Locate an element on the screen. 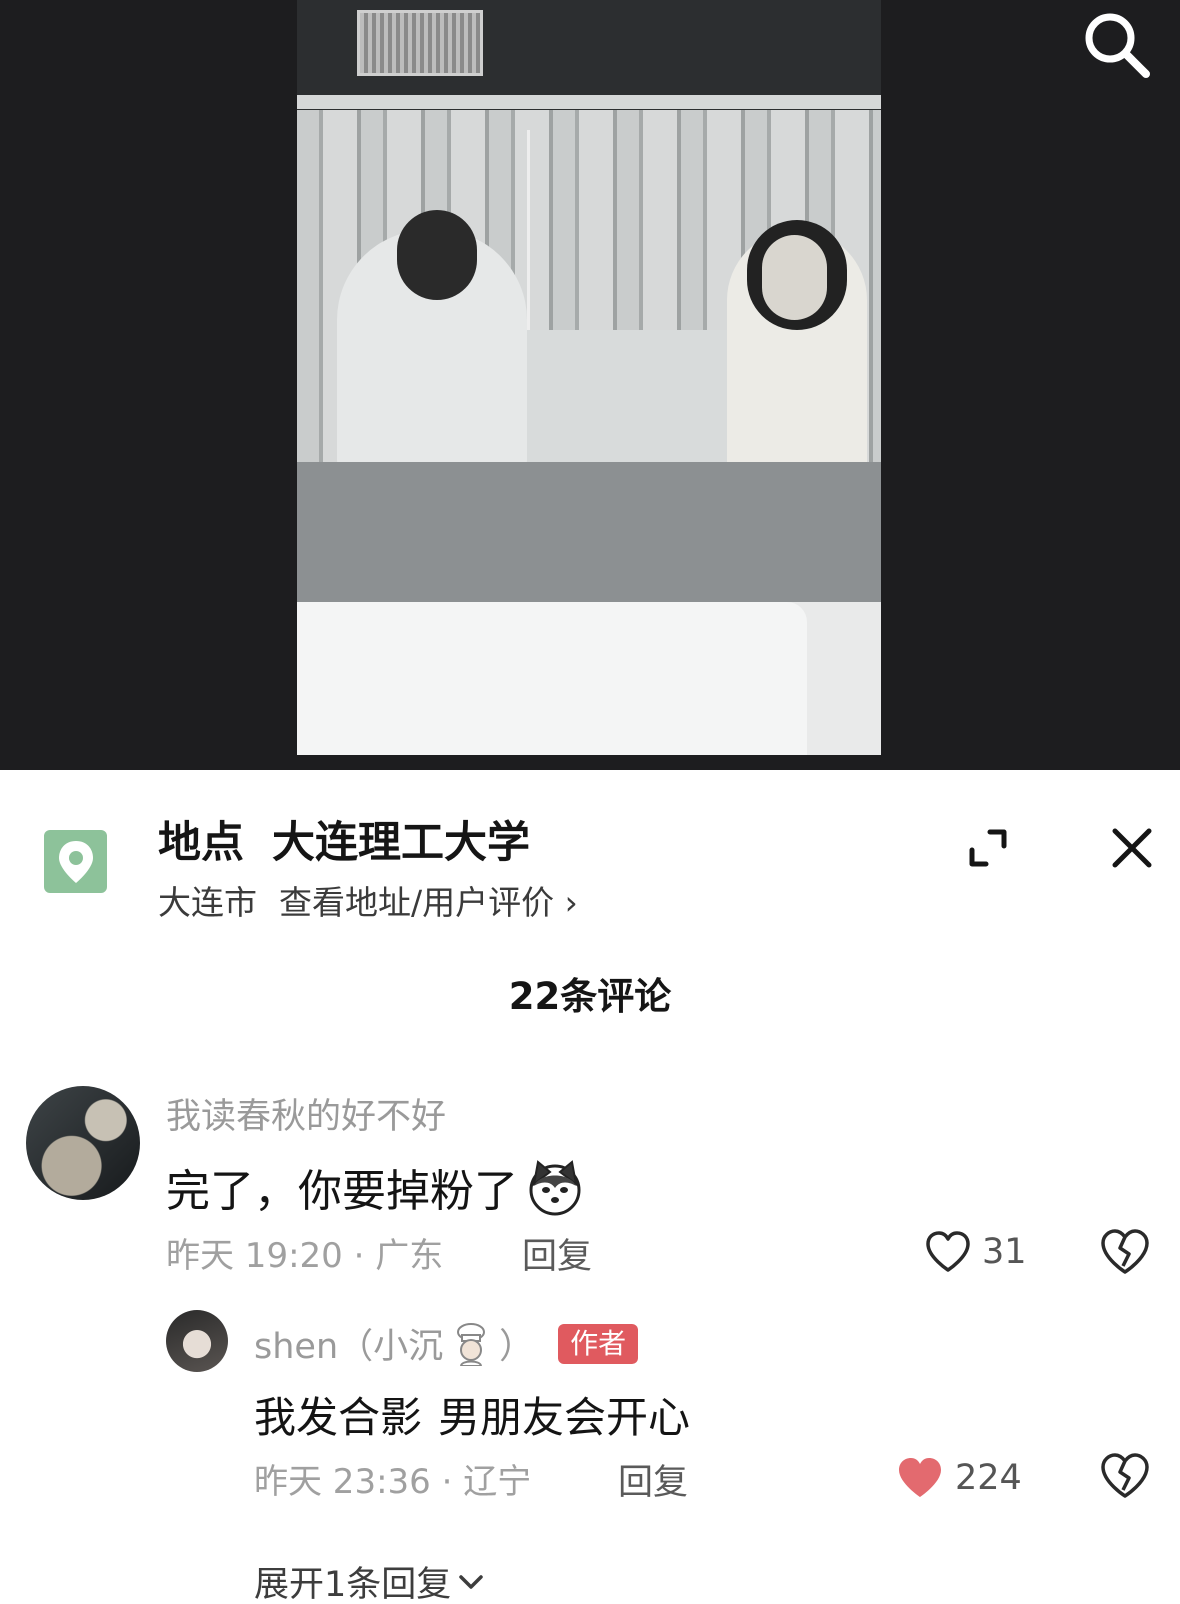 This screenshot has width=1180, height=1604. search-icon is located at coordinates (1117, 45).